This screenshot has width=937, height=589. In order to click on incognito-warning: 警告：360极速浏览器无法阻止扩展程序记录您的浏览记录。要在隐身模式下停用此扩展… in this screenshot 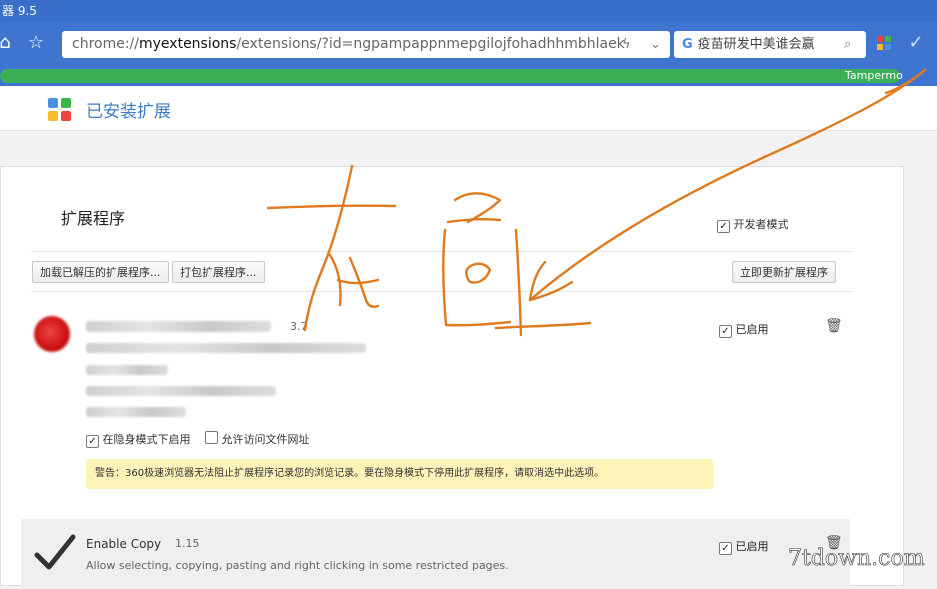, I will do `click(399, 474)`.